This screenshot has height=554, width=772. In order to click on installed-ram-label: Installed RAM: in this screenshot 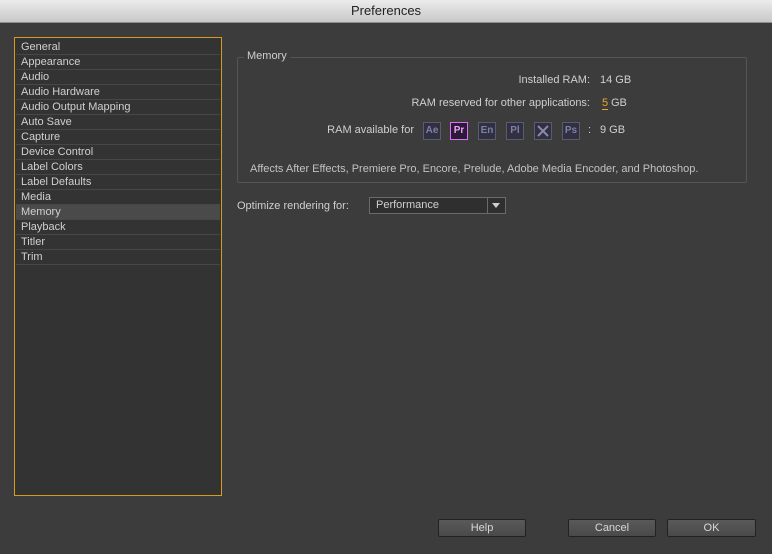, I will do `click(554, 80)`.